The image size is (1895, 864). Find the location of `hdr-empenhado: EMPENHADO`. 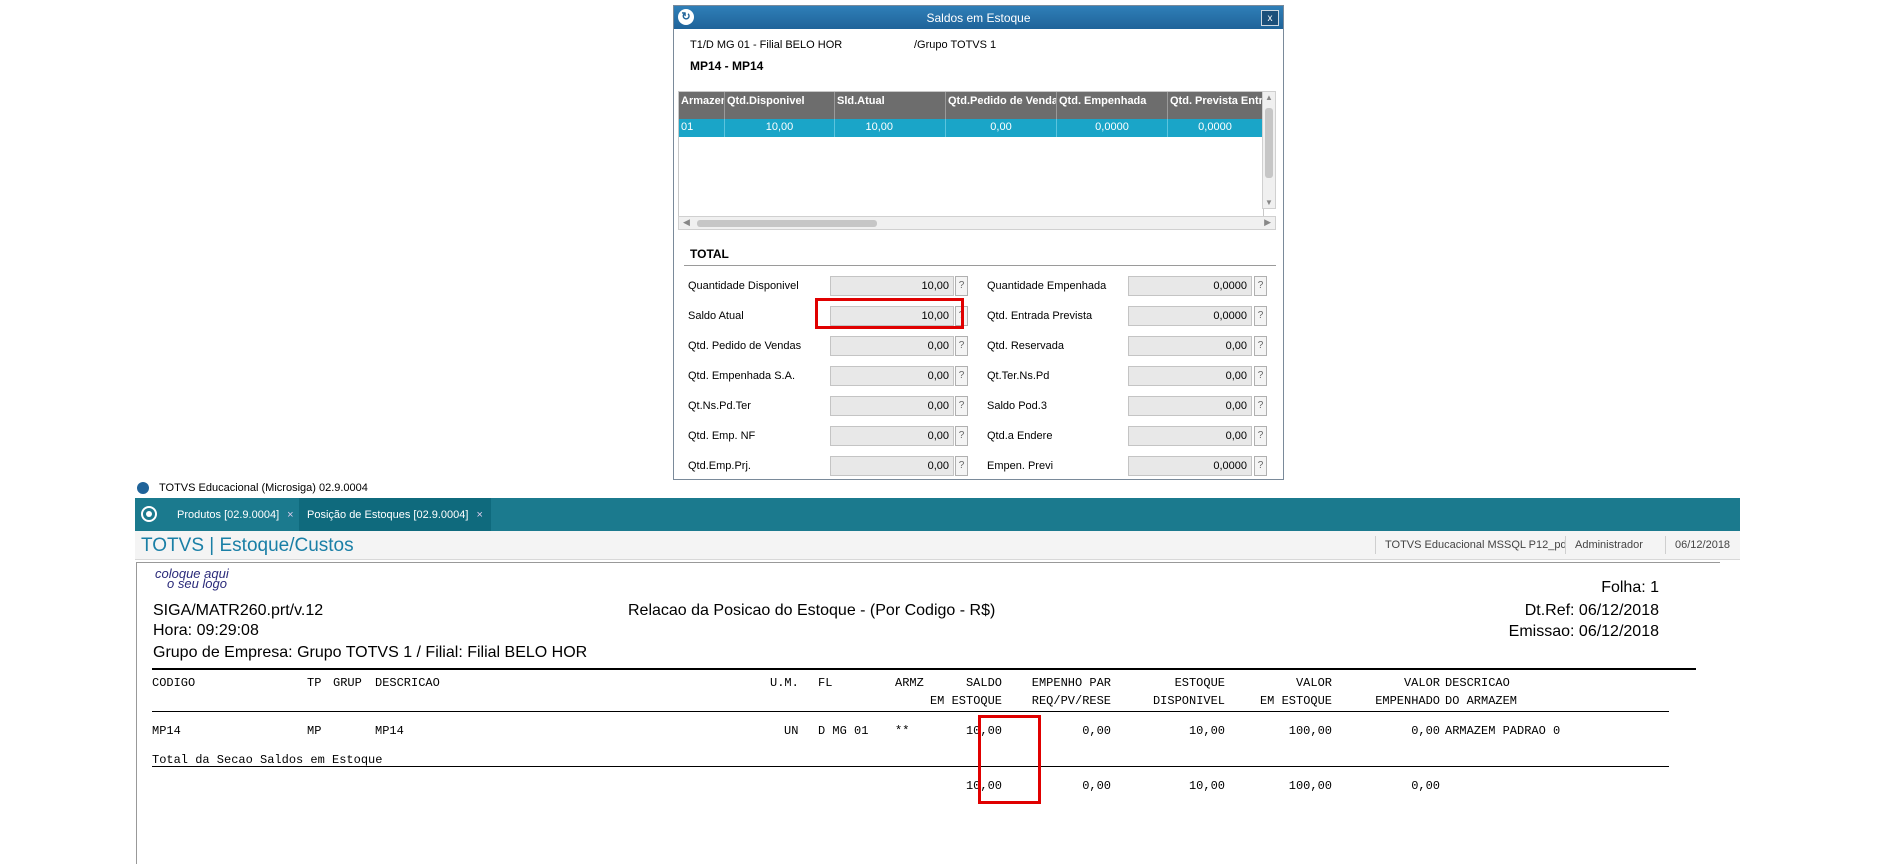

hdr-empenhado: EMPENHADO is located at coordinates (1407, 701).